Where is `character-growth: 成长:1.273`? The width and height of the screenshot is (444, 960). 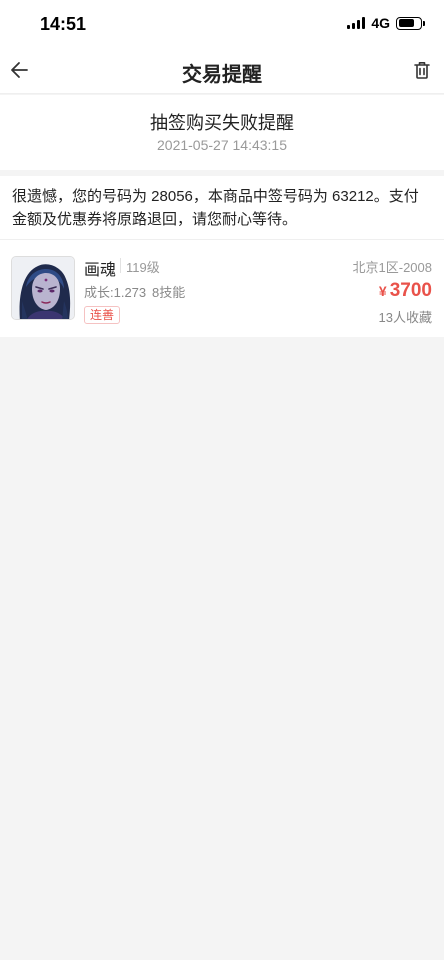
character-growth: 成长:1.273 is located at coordinates (115, 292).